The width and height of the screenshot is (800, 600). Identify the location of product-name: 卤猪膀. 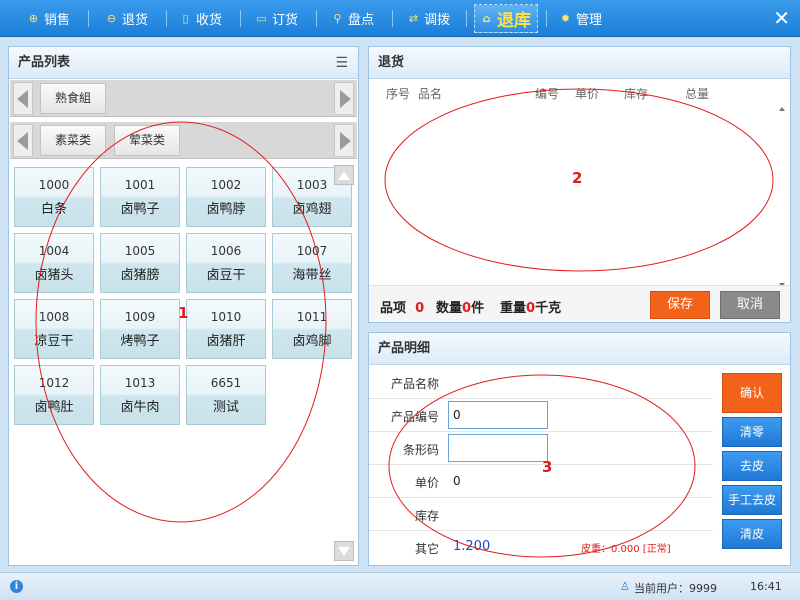
(140, 275).